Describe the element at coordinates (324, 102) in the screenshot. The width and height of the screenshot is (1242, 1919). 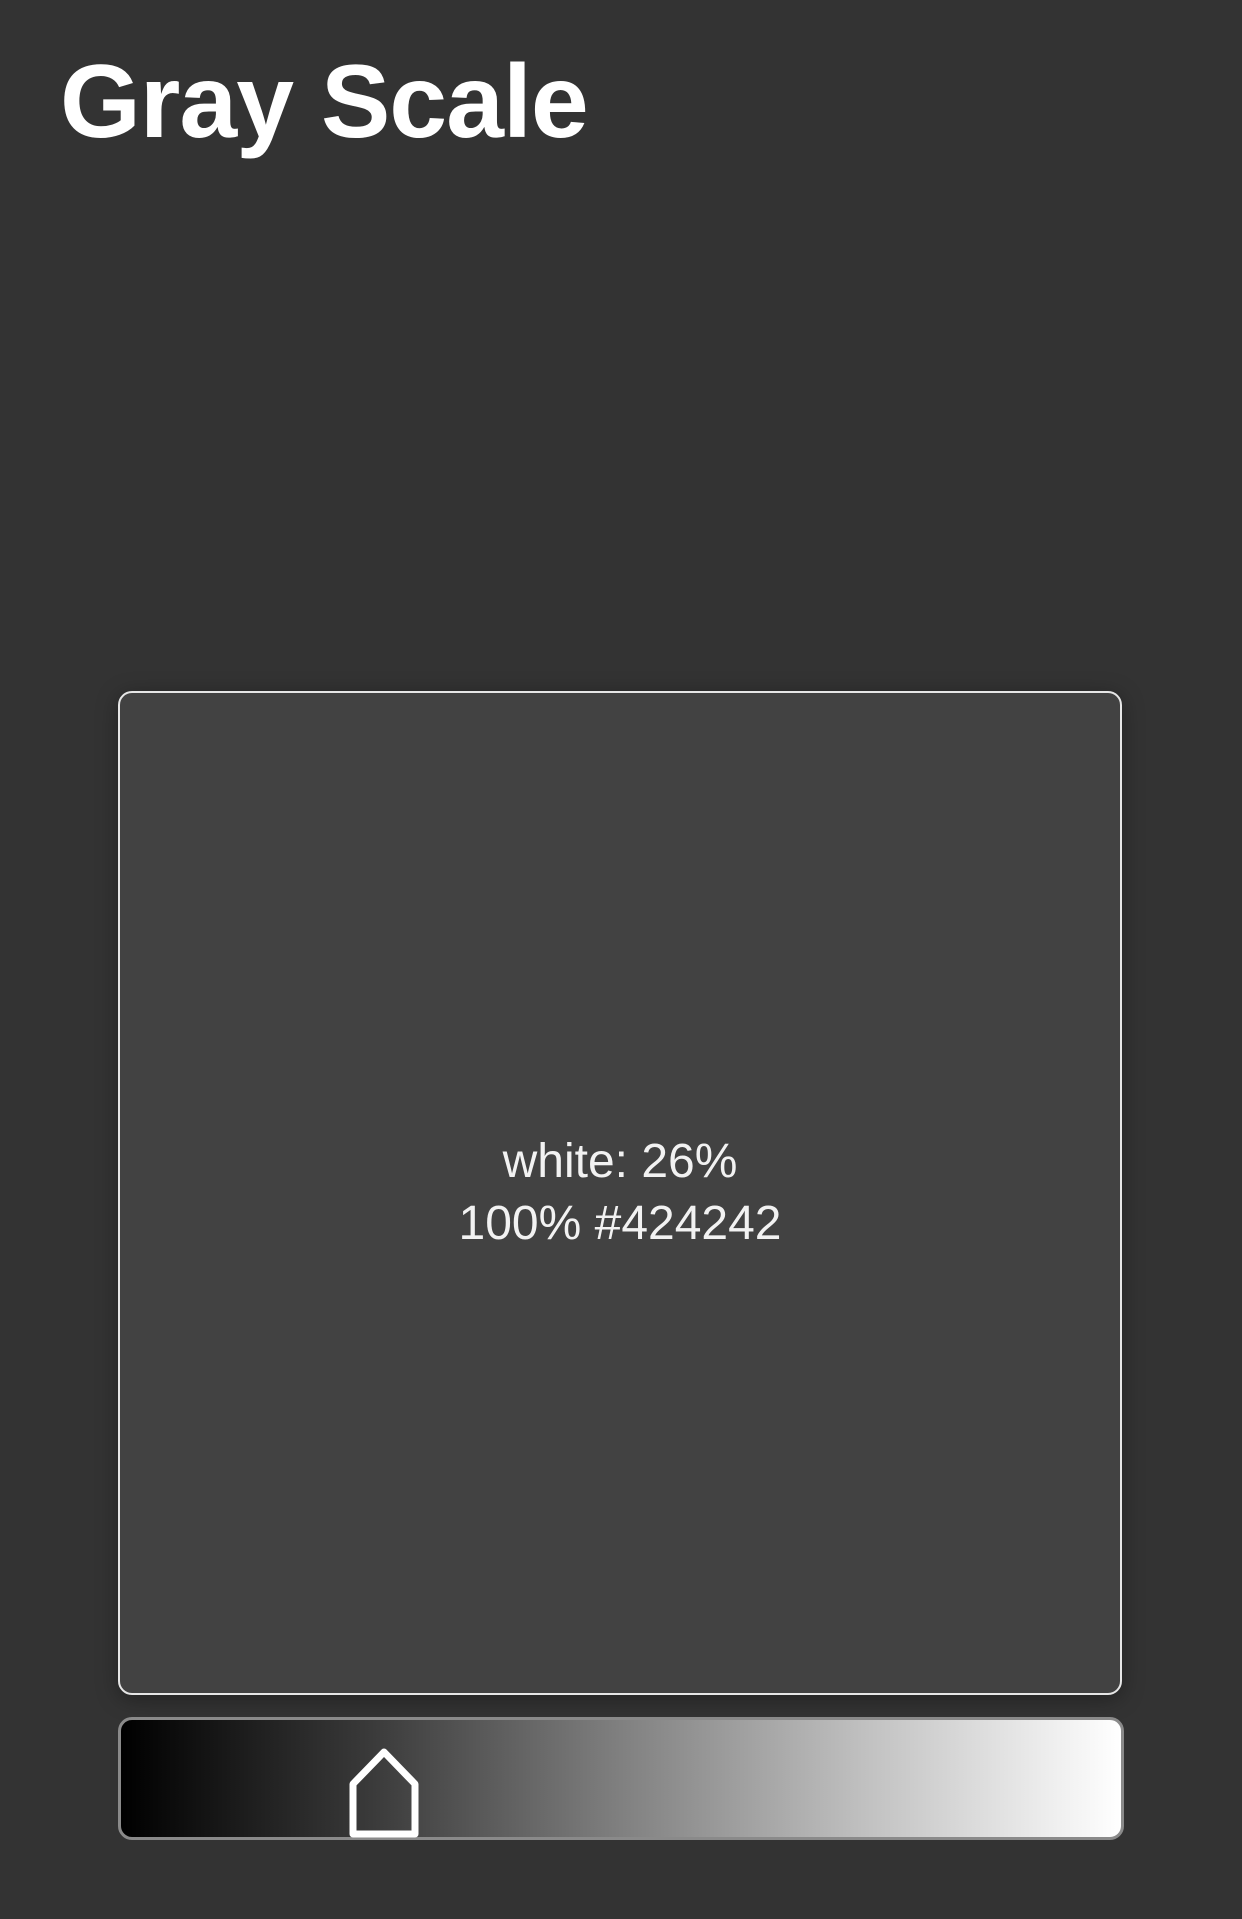
I see `page-title: Gray Scale` at that location.